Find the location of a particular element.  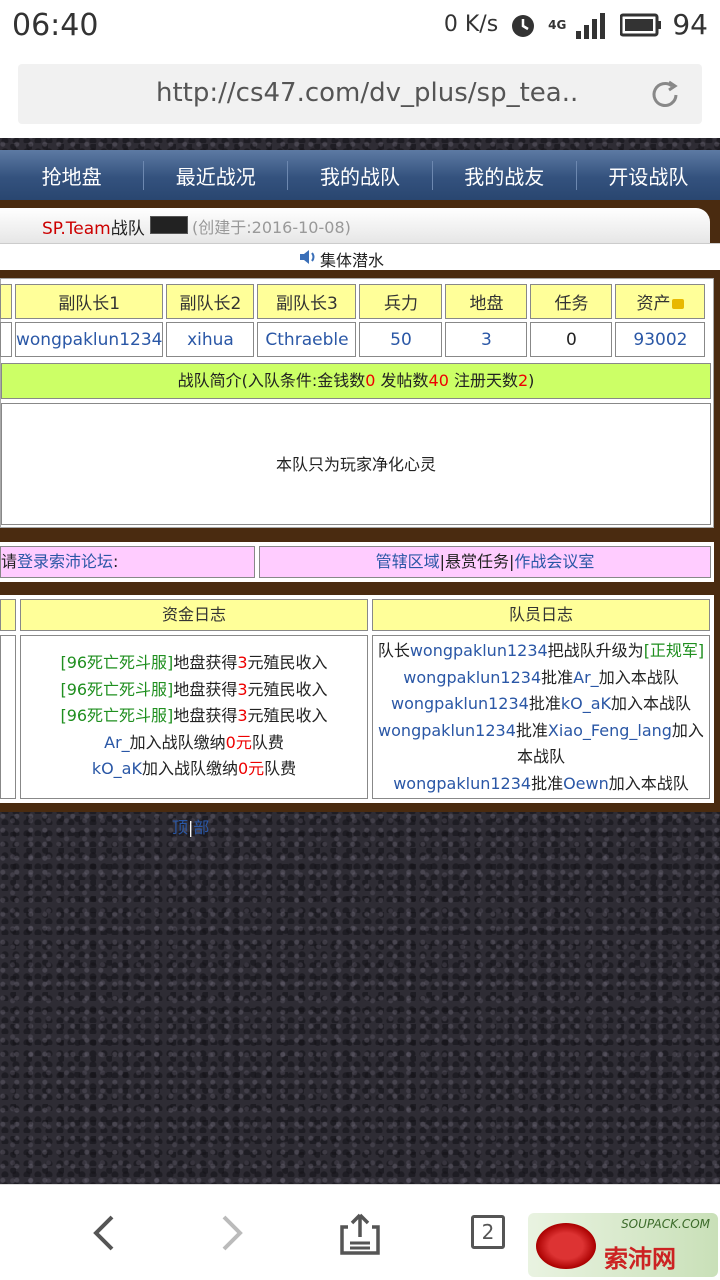

stats-header: 地盘 is located at coordinates (486, 301).